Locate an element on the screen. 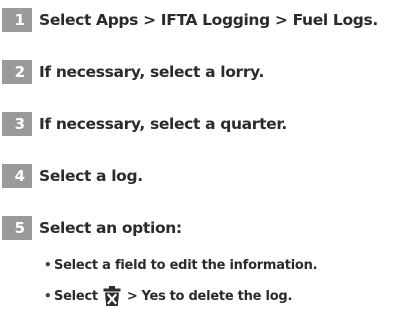 The height and width of the screenshot is (324, 414). step-2: 2 If necessary, select a lorry. is located at coordinates (133, 72).